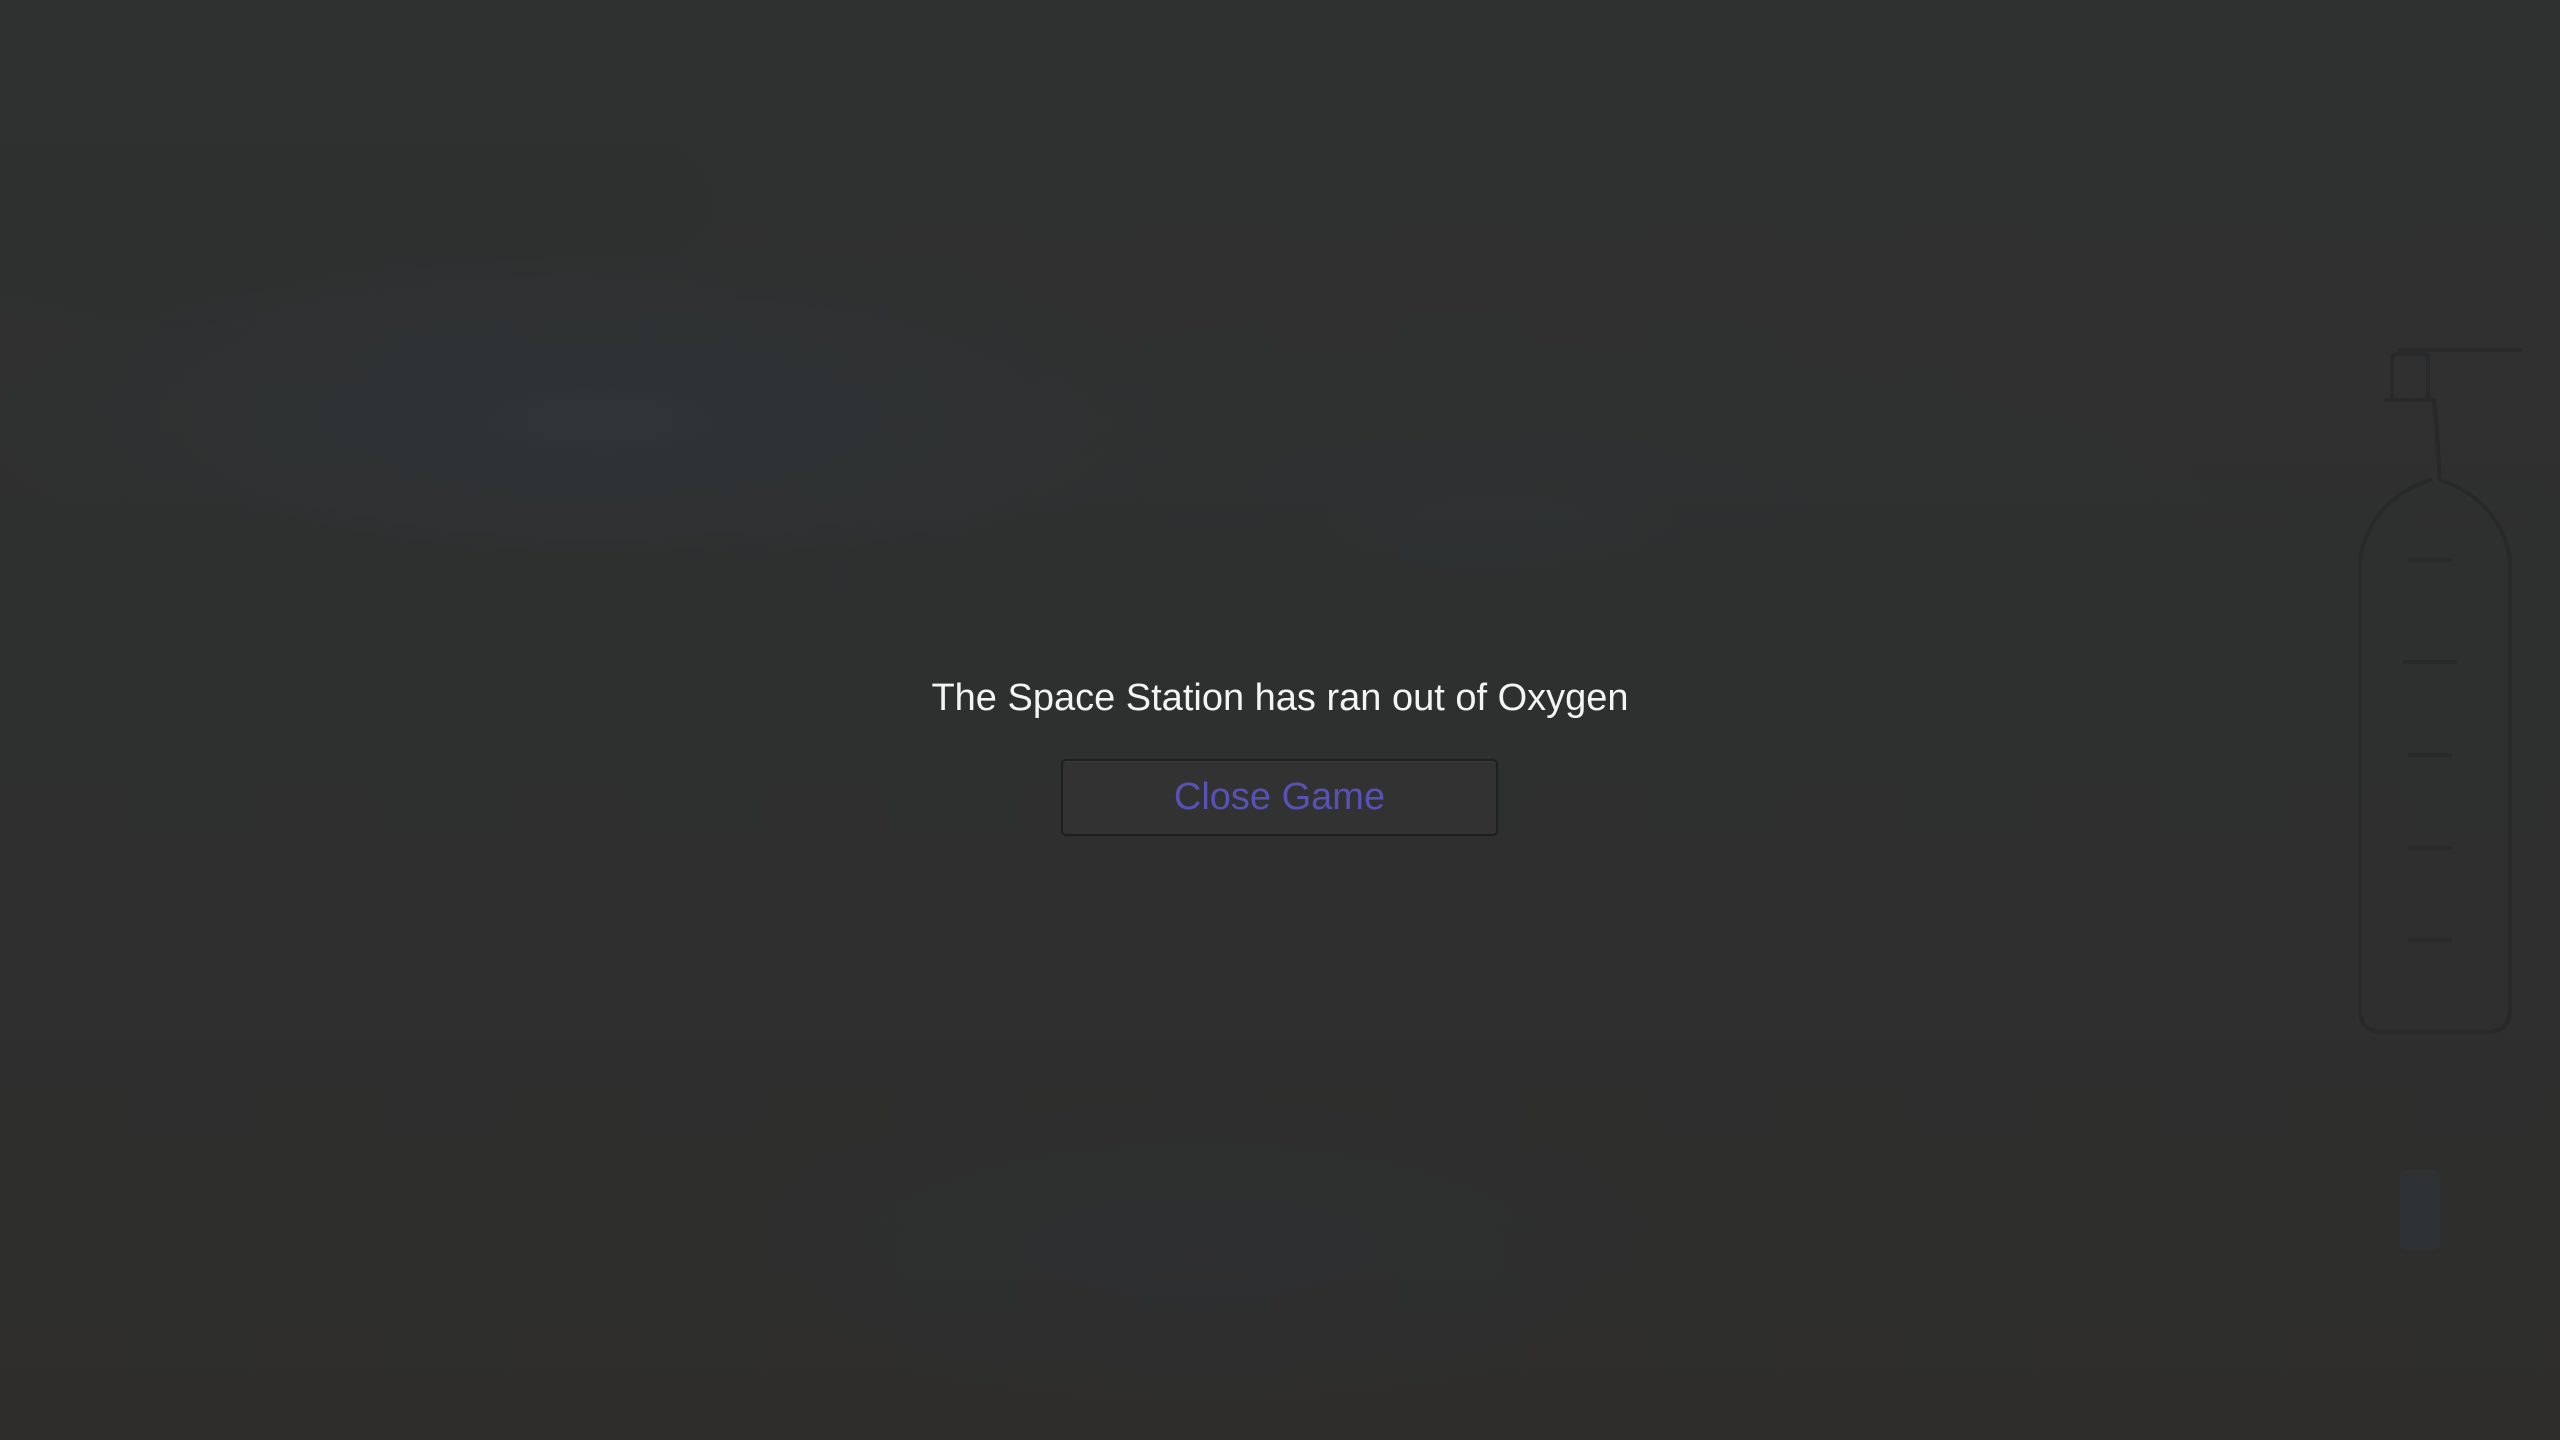 Image resolution: width=2560 pixels, height=1440 pixels. What do you see at coordinates (1280, 698) in the screenshot?
I see `game-over-message: The Space Station has ran out of Oxygen` at bounding box center [1280, 698].